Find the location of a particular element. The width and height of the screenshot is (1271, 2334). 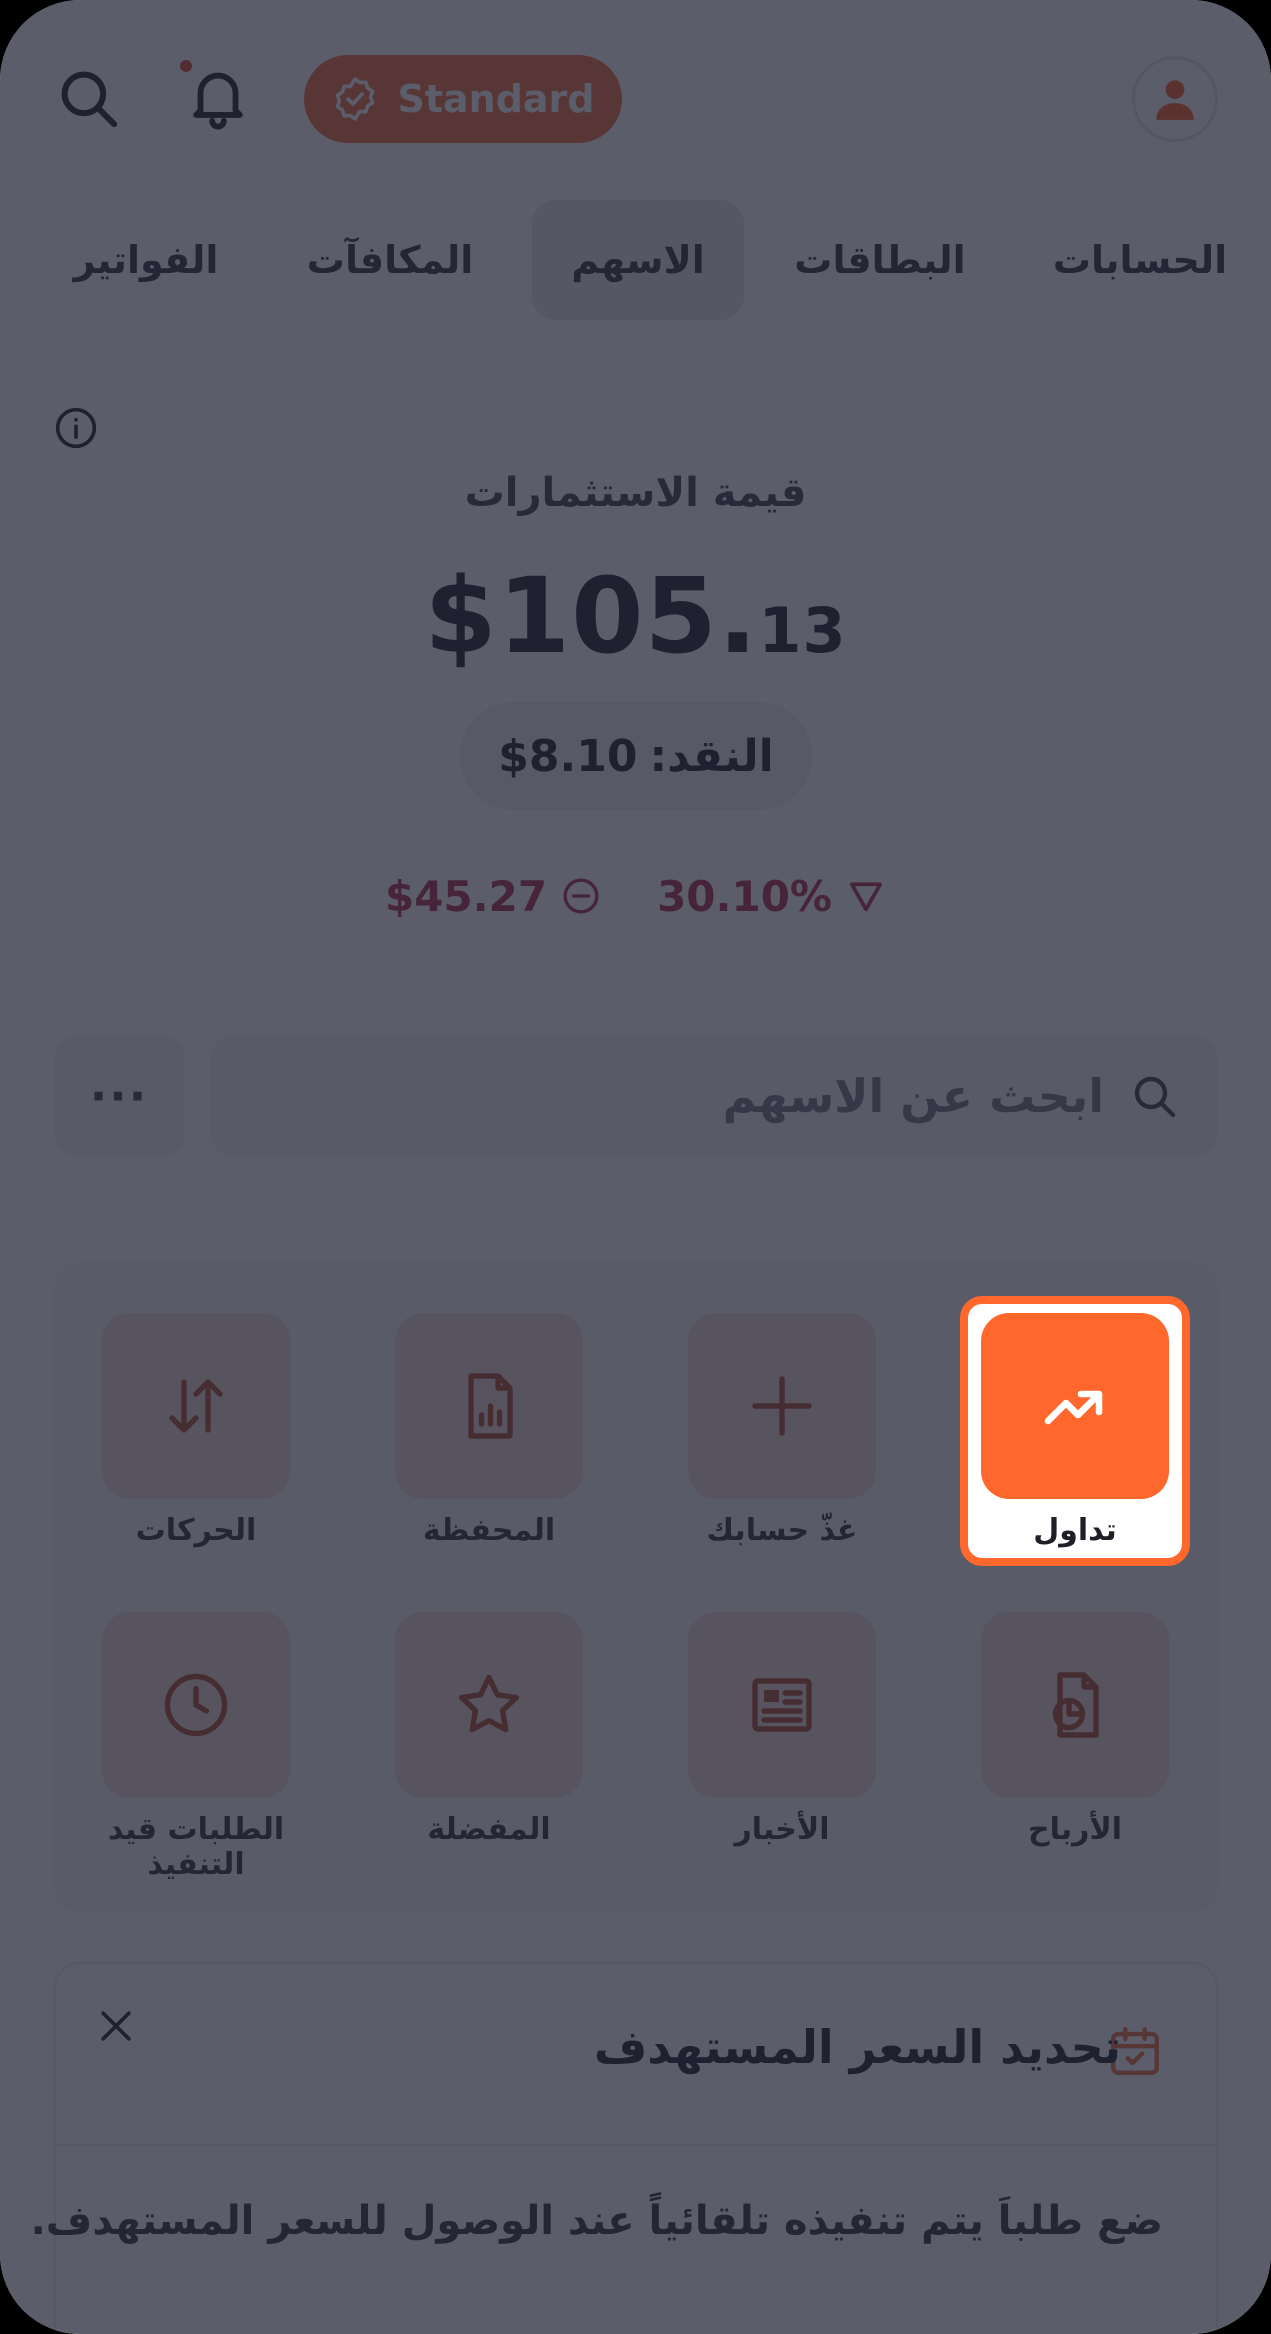

action-trade: تداول is located at coordinates (1075, 1430).